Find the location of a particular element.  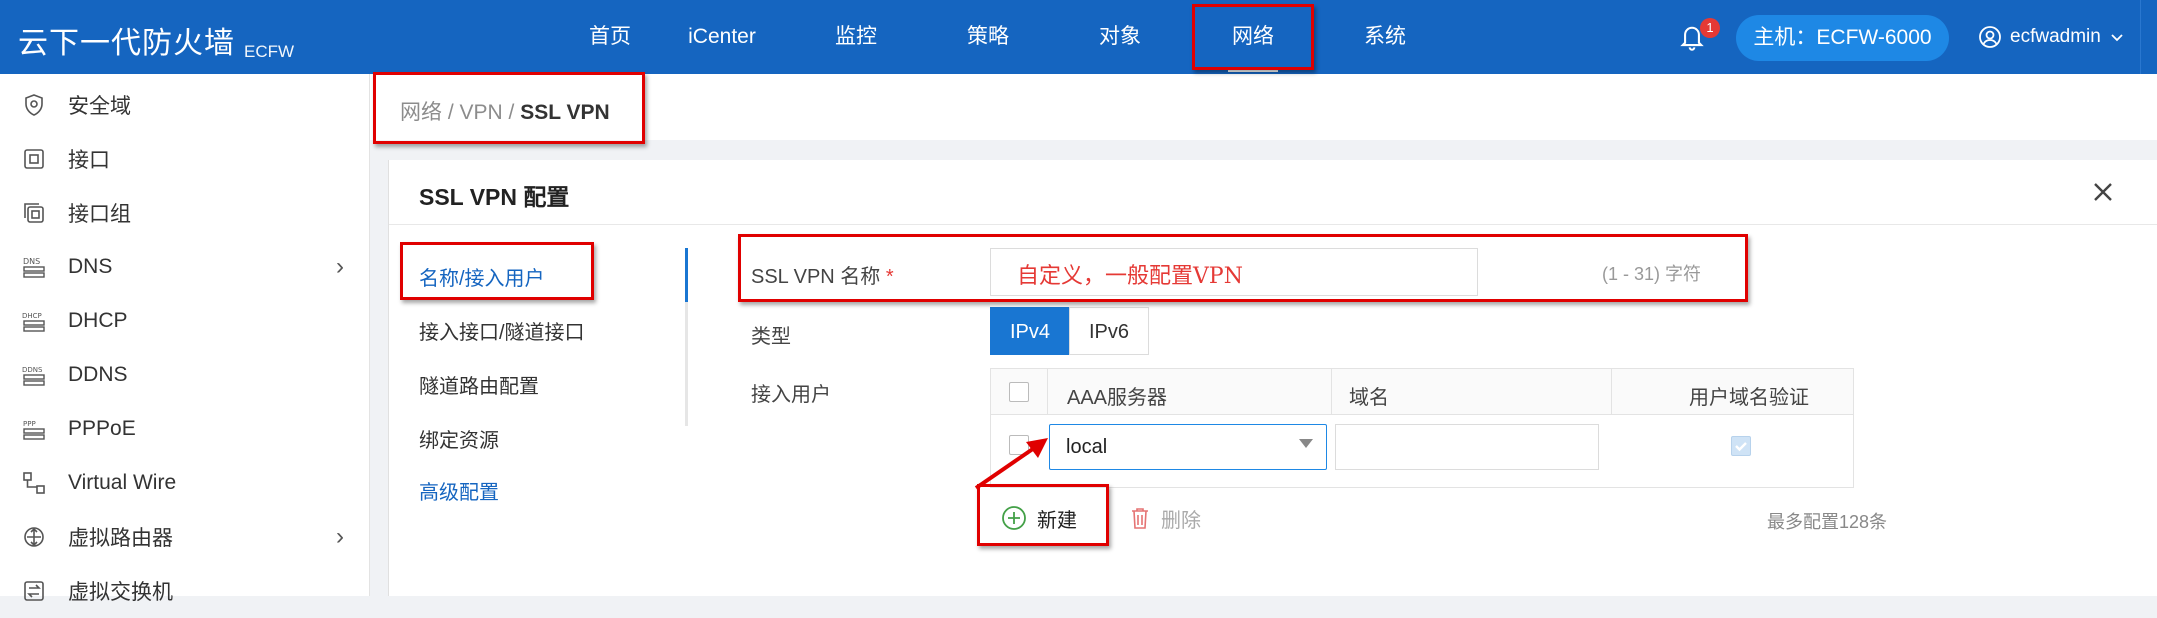

nav-icenter: iCenter is located at coordinates (722, 37).